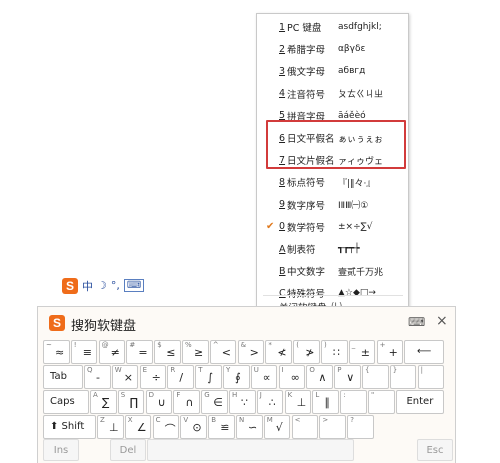 This screenshot has width=500, height=463. I want to click on key-r1-12: + +, so click(390, 352).